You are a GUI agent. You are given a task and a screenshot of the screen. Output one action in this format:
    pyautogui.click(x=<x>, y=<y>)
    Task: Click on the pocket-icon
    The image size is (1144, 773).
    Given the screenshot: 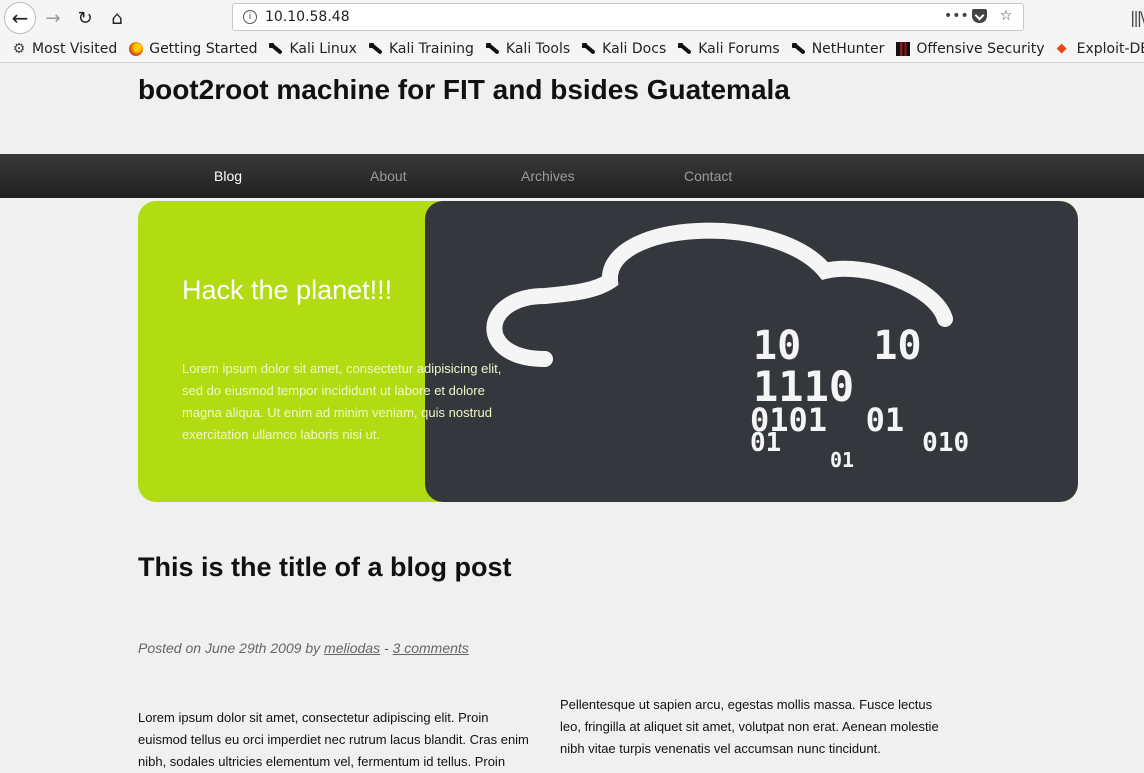 What is the action you would take?
    pyautogui.click(x=979, y=16)
    